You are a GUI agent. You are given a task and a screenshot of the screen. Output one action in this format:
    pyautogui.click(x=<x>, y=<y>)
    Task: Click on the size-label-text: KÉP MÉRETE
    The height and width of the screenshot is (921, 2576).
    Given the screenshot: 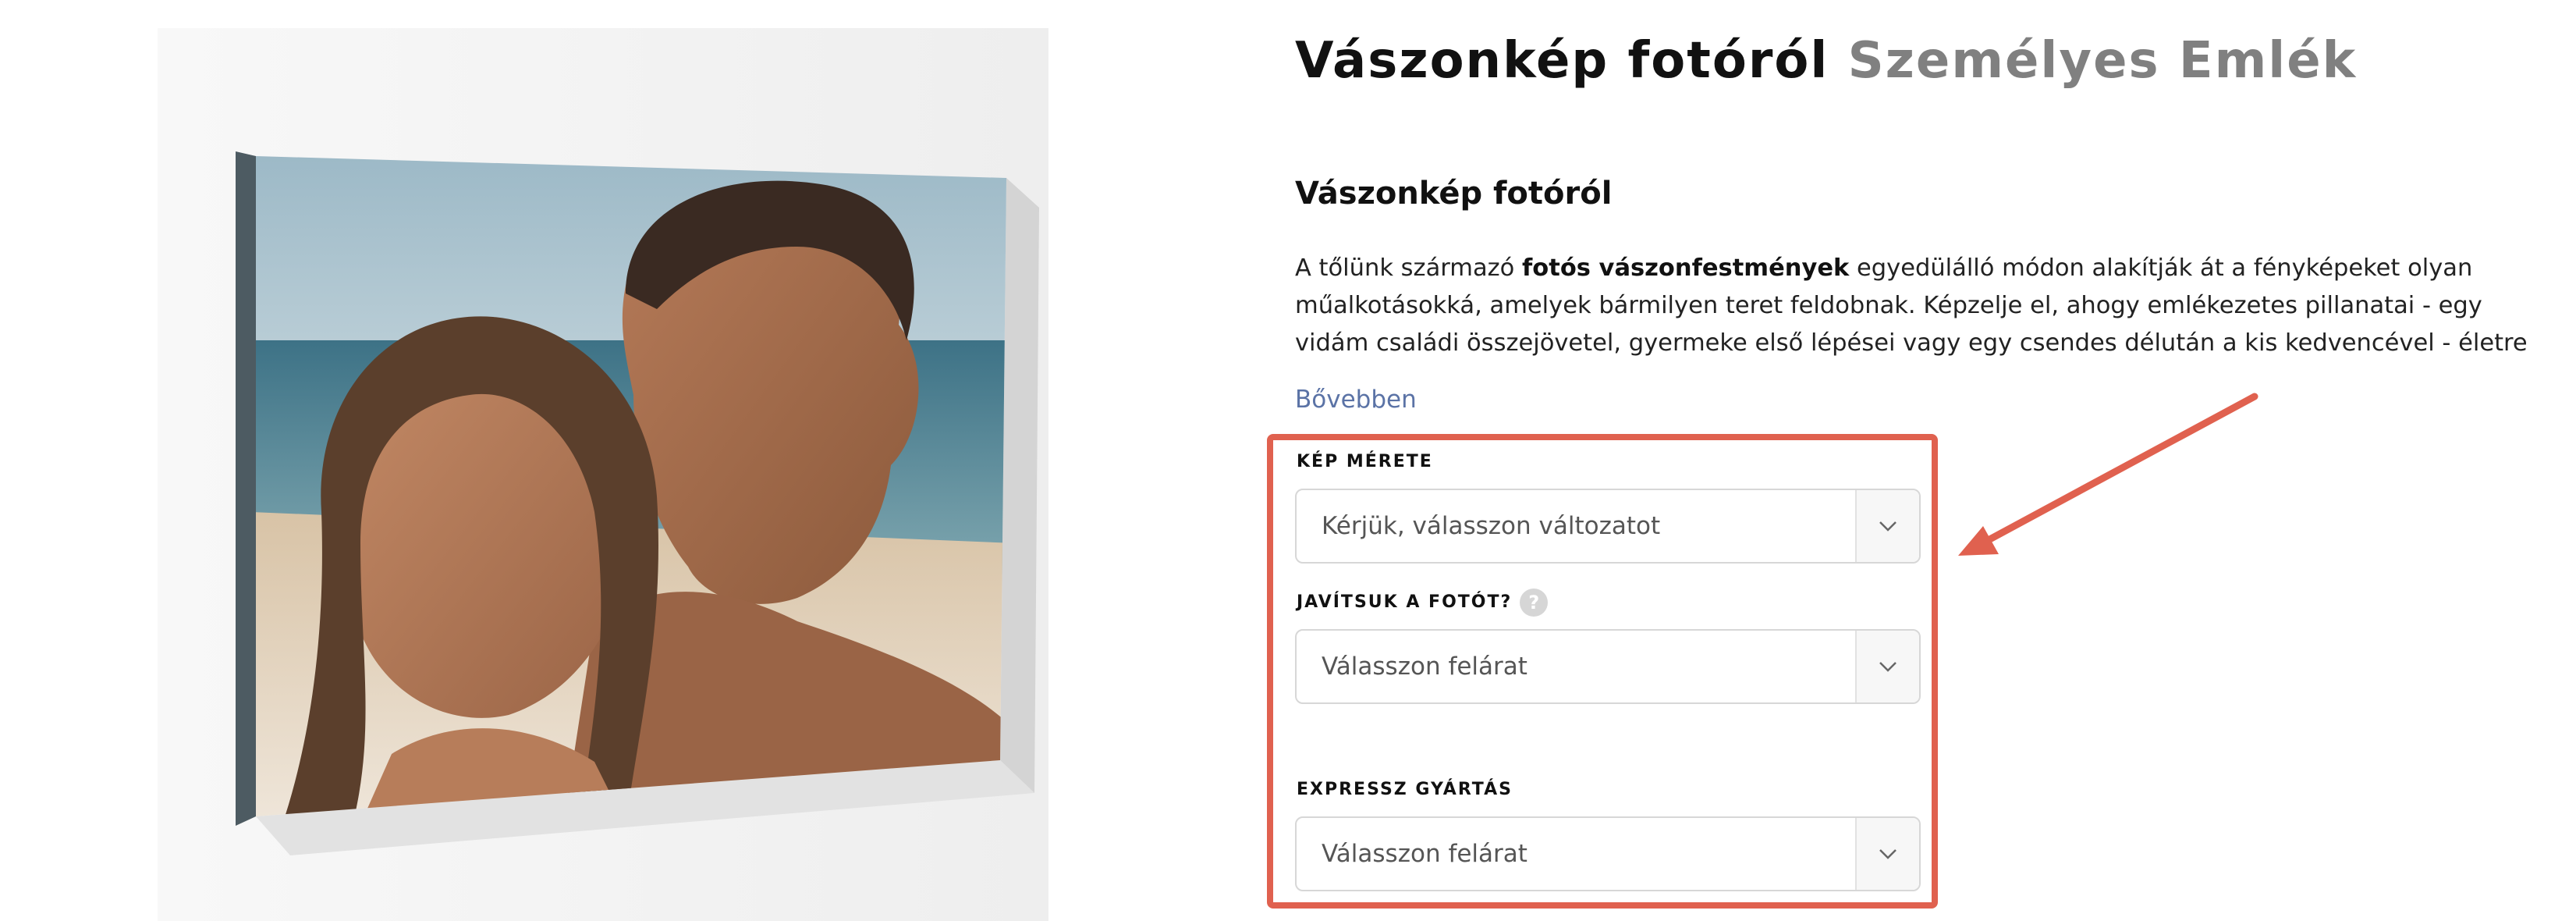 What is the action you would take?
    pyautogui.click(x=1365, y=461)
    